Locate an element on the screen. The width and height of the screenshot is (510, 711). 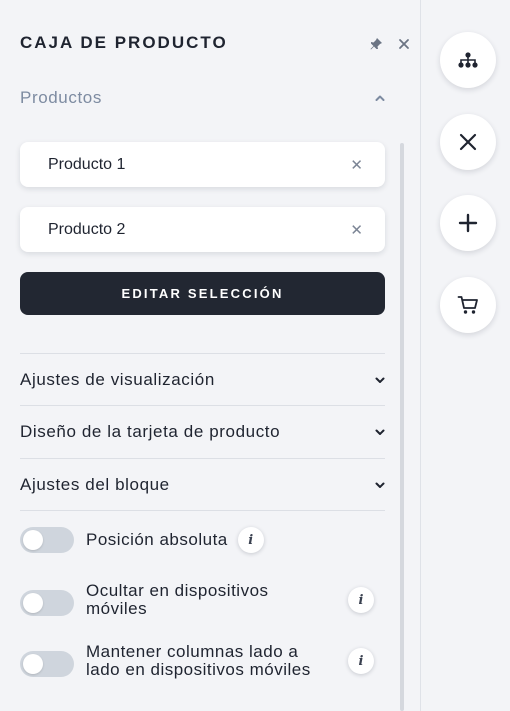
section-products-header: Productos is located at coordinates (203, 98).